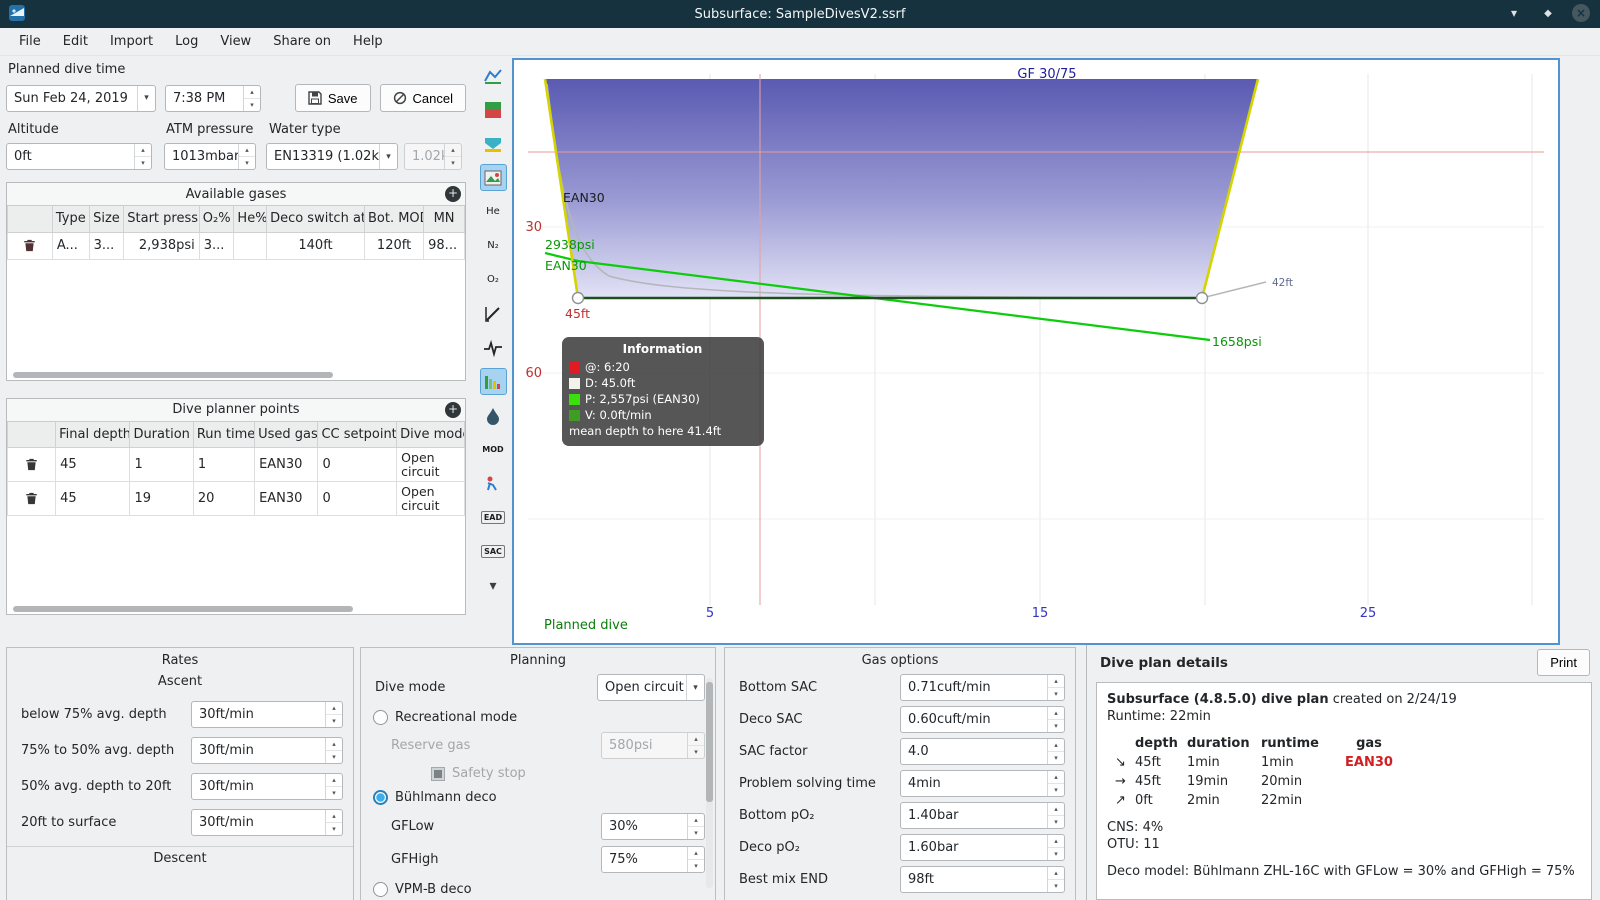 The width and height of the screenshot is (1600, 900). I want to click on menu-view: View, so click(235, 41).